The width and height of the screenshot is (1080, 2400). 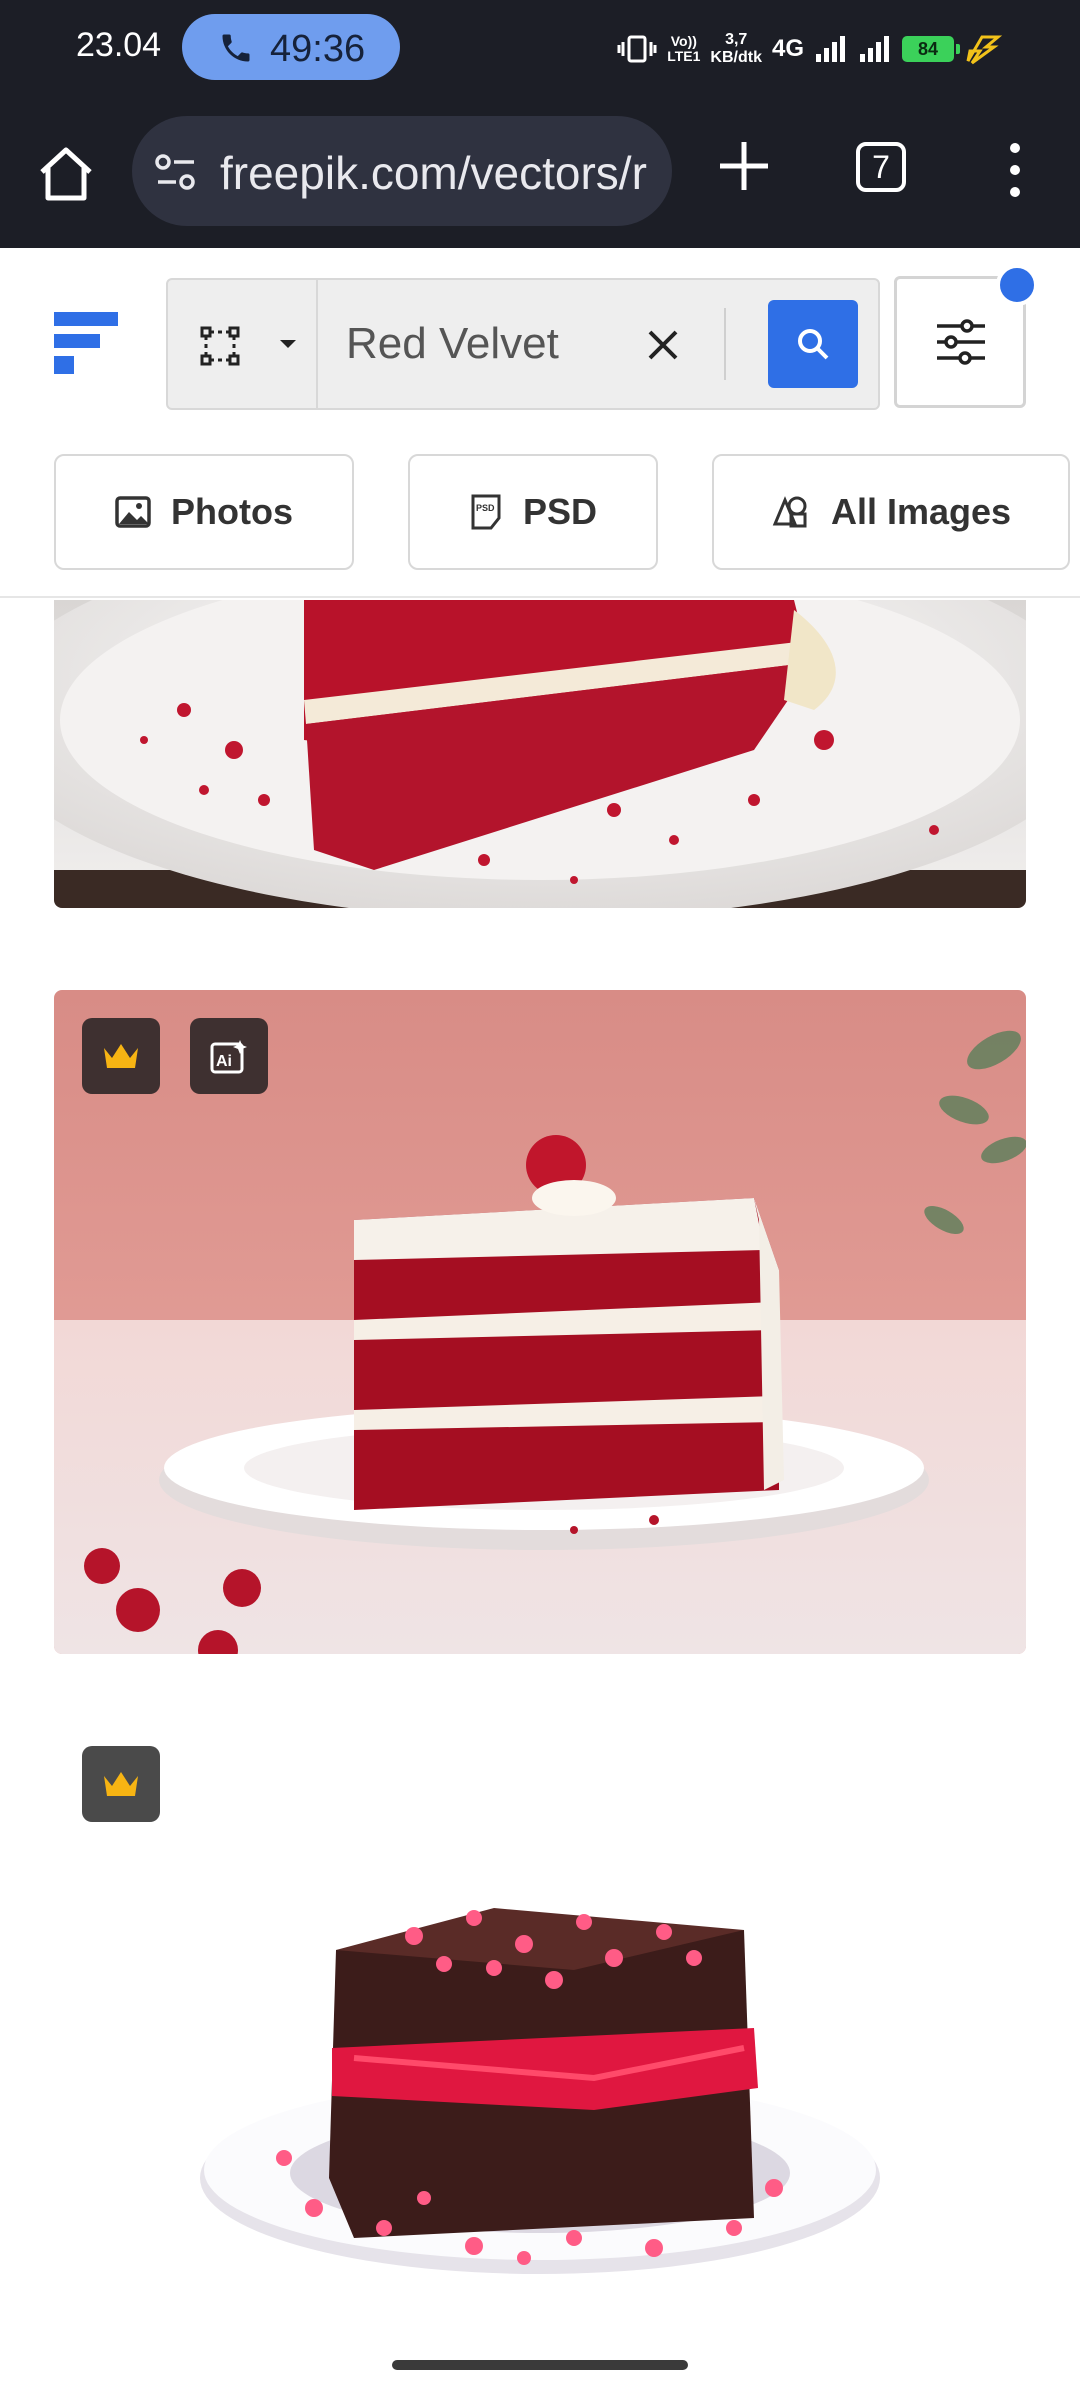 I want to click on chip-label: PSD, so click(x=560, y=511).